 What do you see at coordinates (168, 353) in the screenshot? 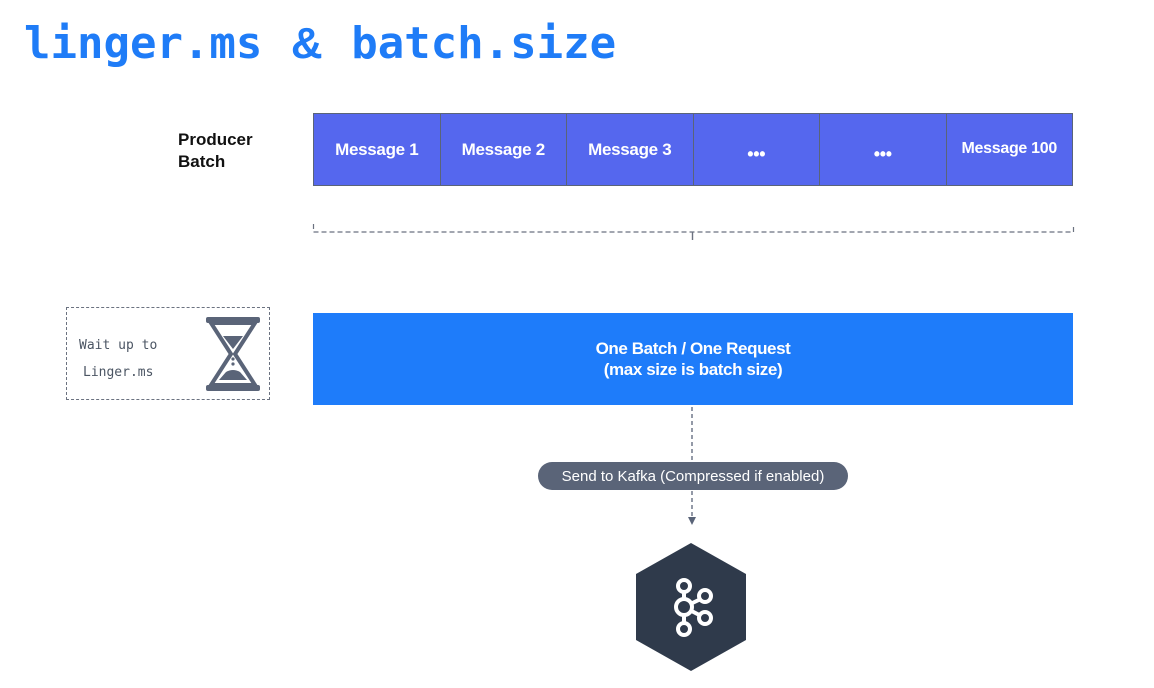
I see `linger-wait-box: Wait up to Linger.ms` at bounding box center [168, 353].